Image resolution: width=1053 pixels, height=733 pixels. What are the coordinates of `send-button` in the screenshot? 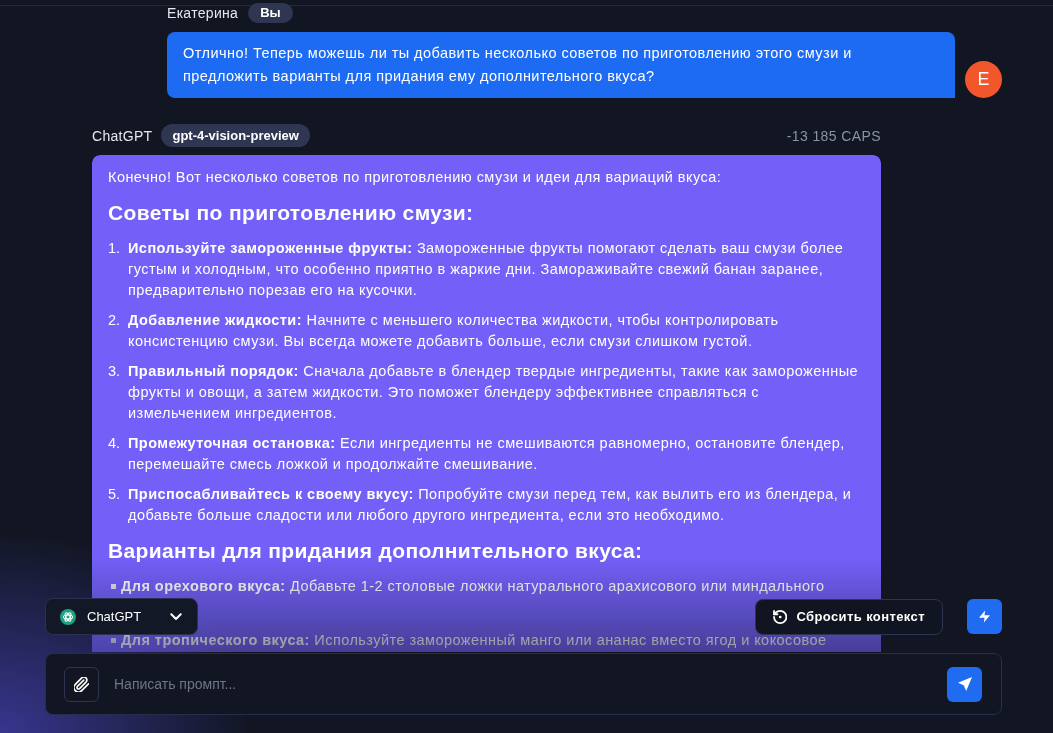 It's located at (964, 684).